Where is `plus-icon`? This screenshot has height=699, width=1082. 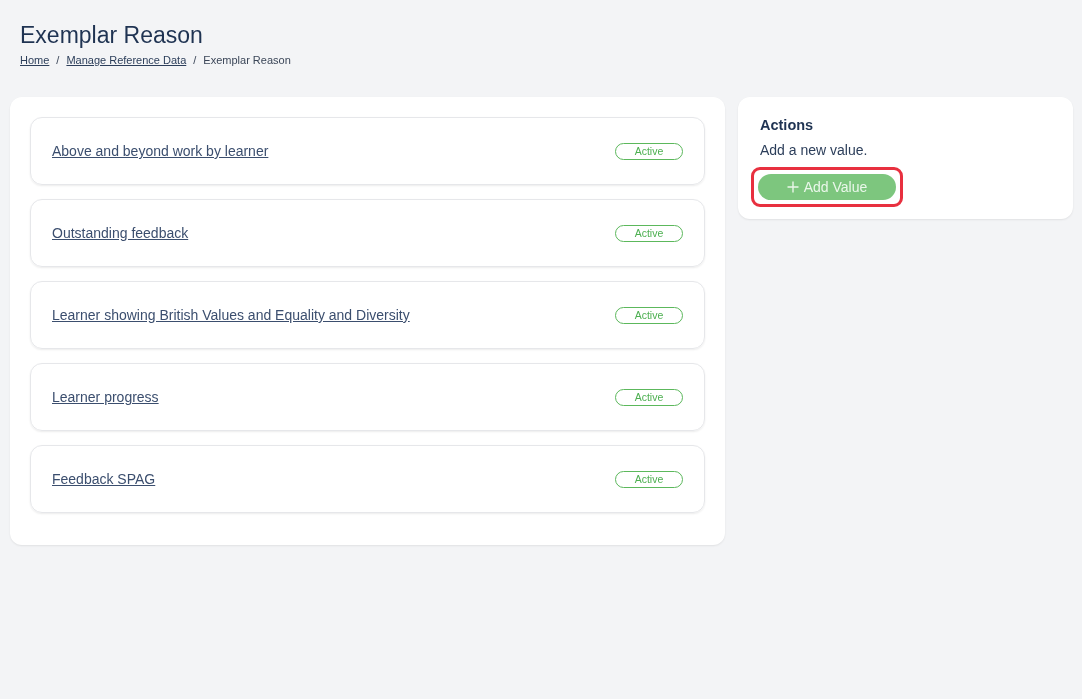 plus-icon is located at coordinates (792, 187).